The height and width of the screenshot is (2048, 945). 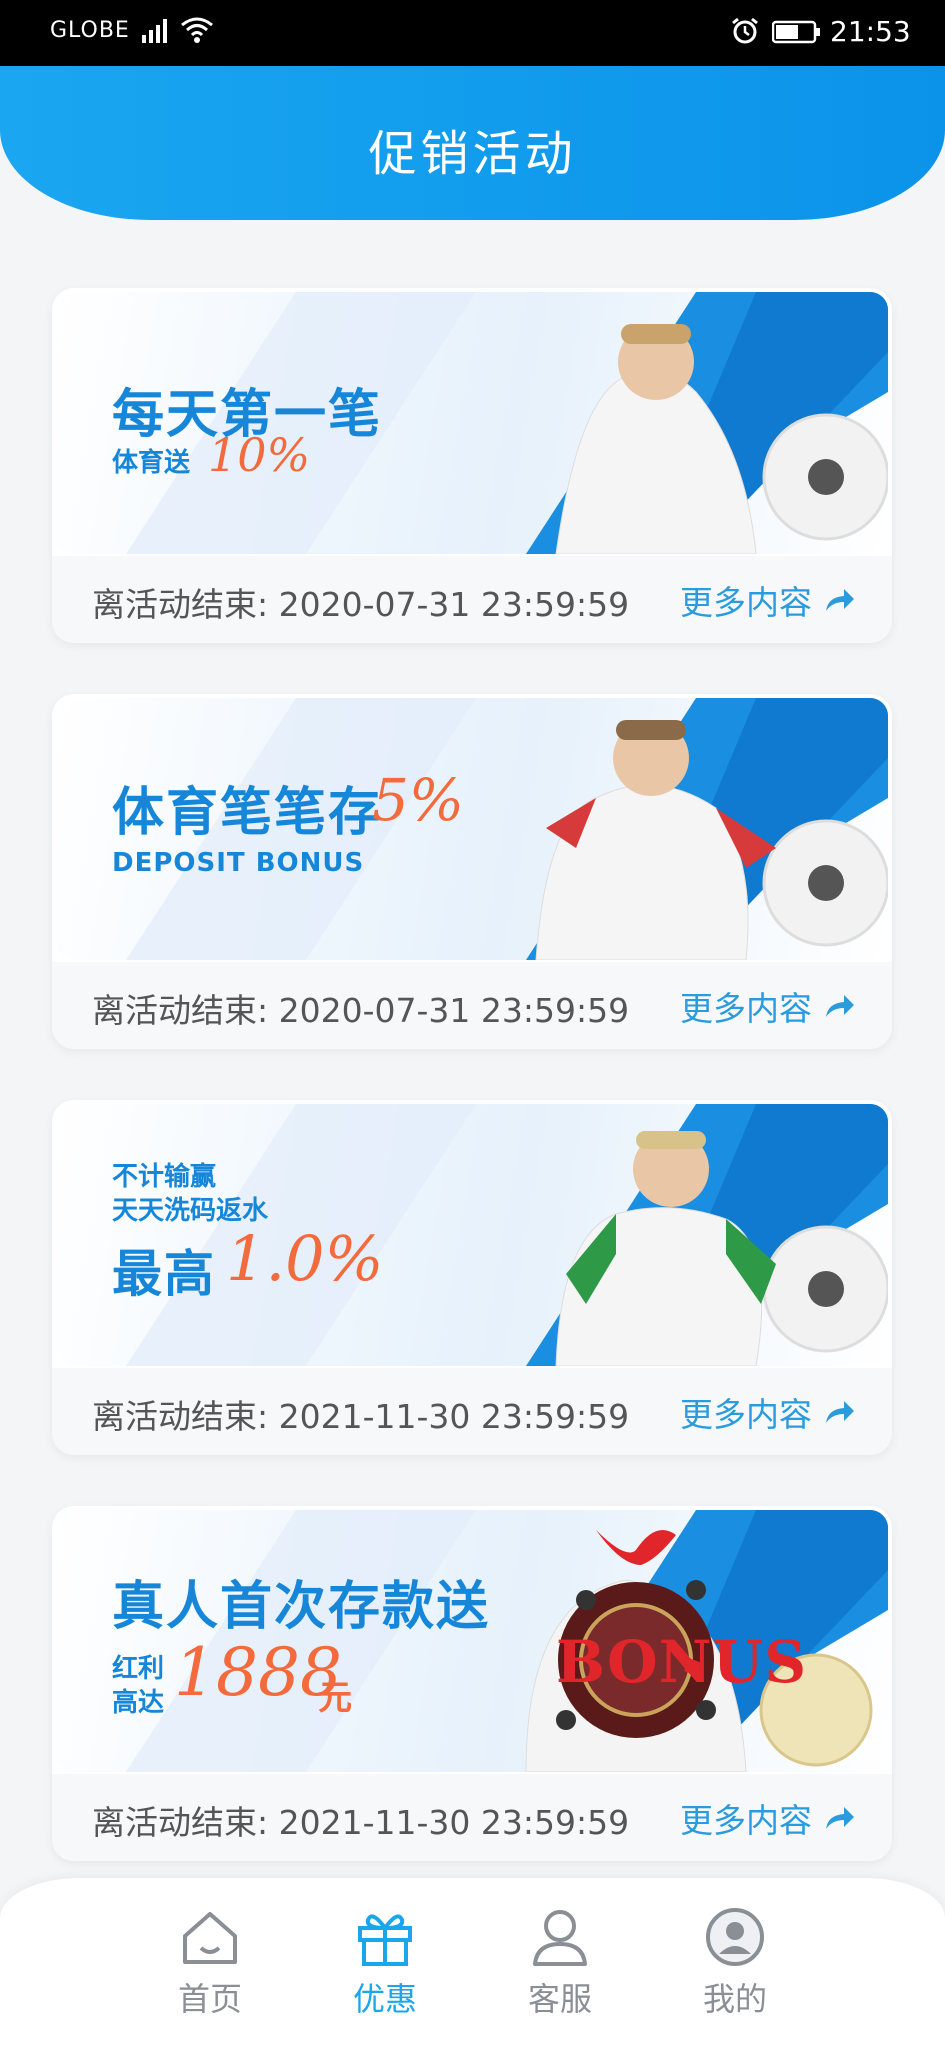 I want to click on clock-label: 21:53, so click(x=870, y=31).